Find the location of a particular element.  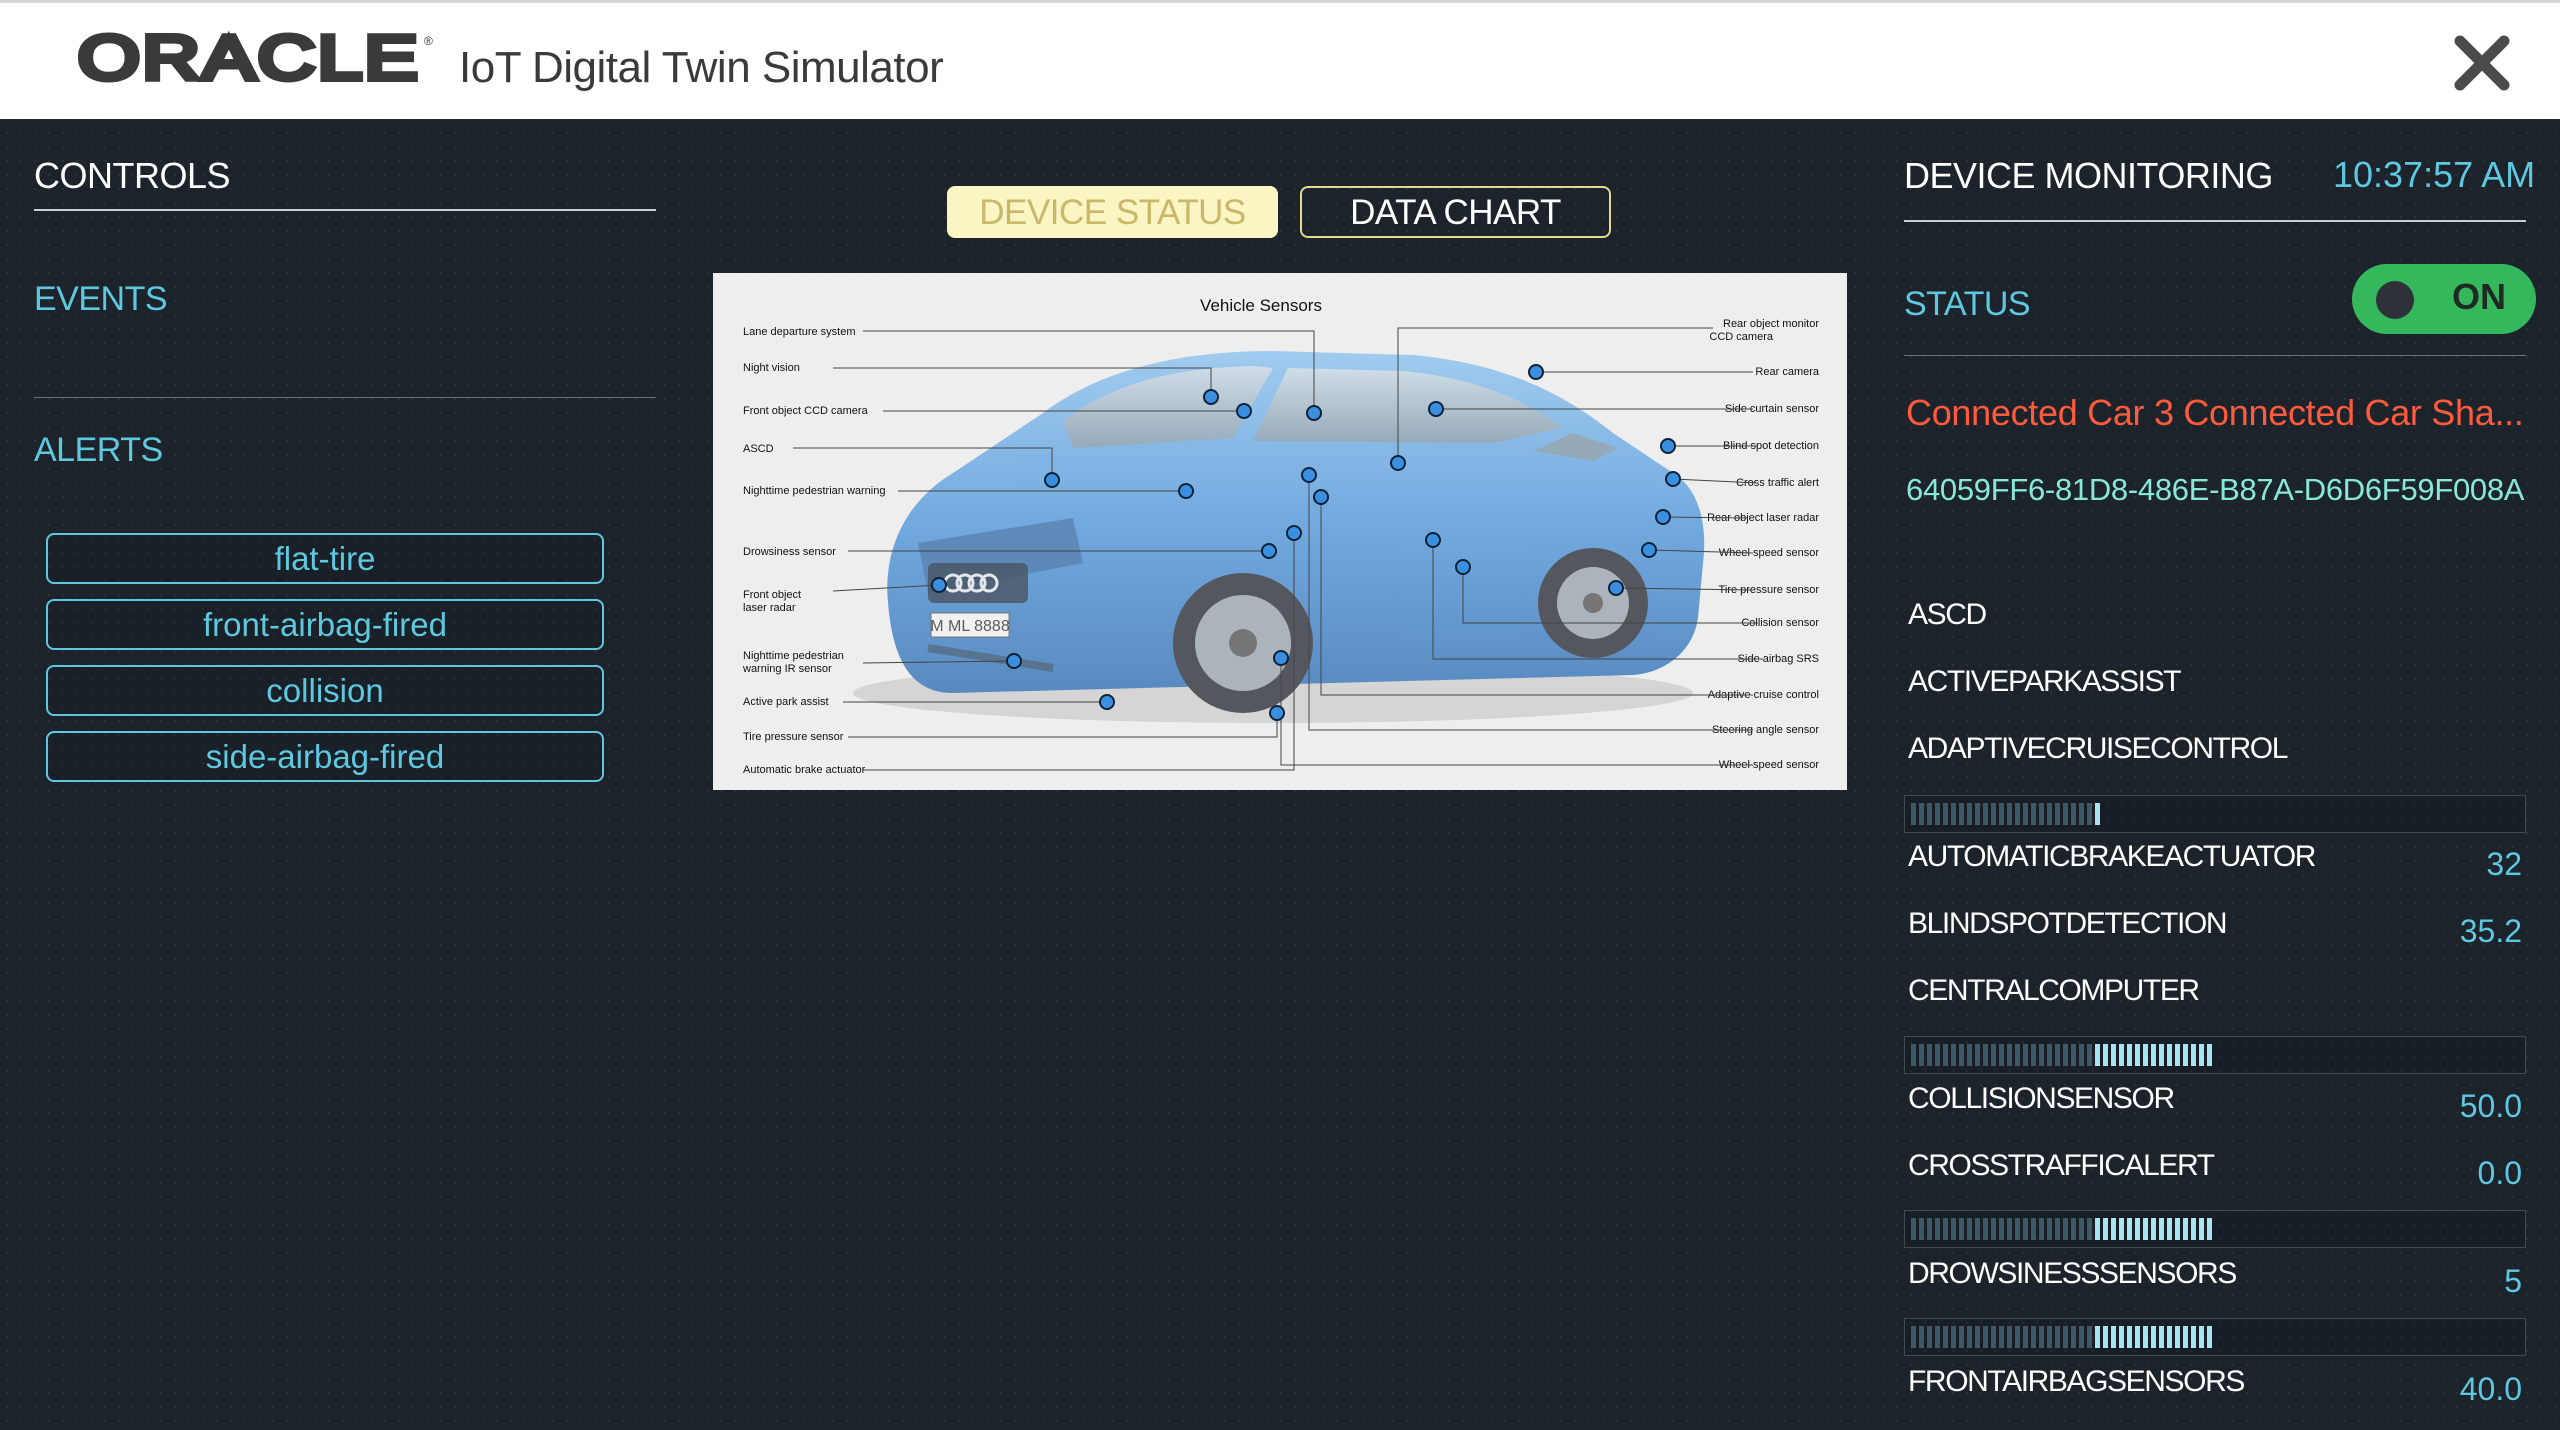

clock-time: 10:37:57 AM is located at coordinates (2434, 174).